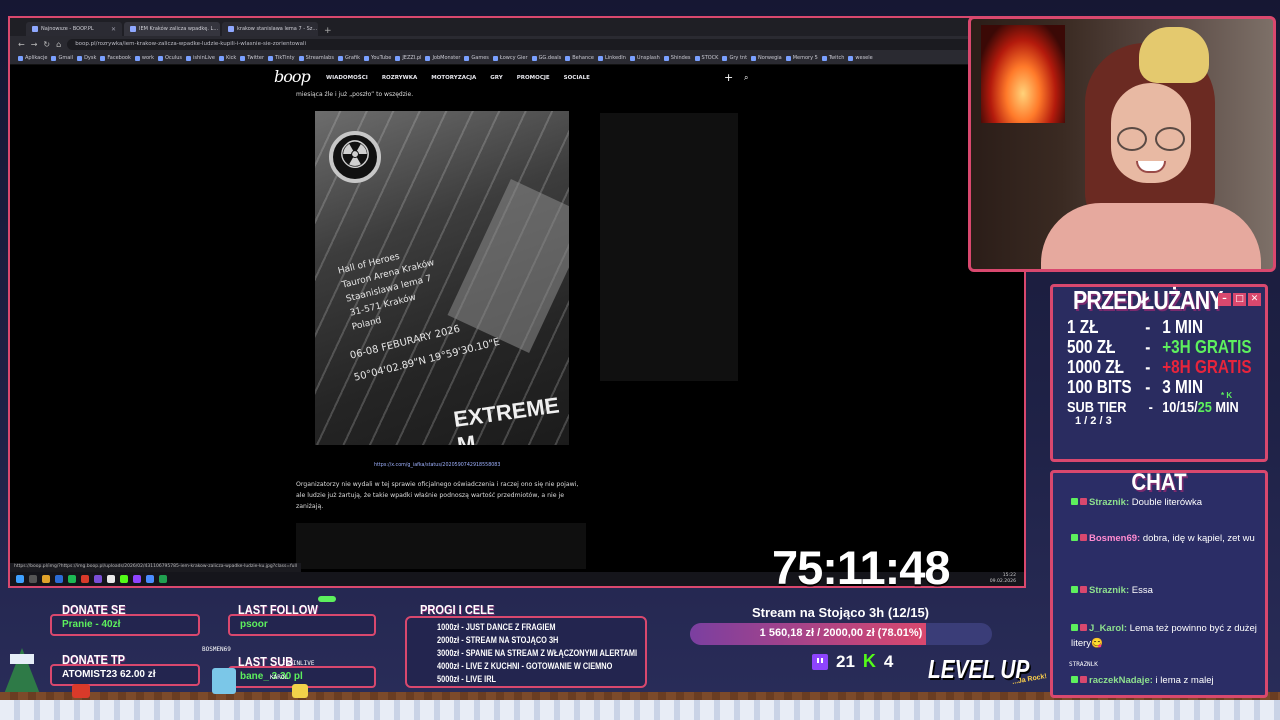 Image resolution: width=1280 pixels, height=720 pixels. I want to click on nav-menu-item: GRY, so click(496, 78).